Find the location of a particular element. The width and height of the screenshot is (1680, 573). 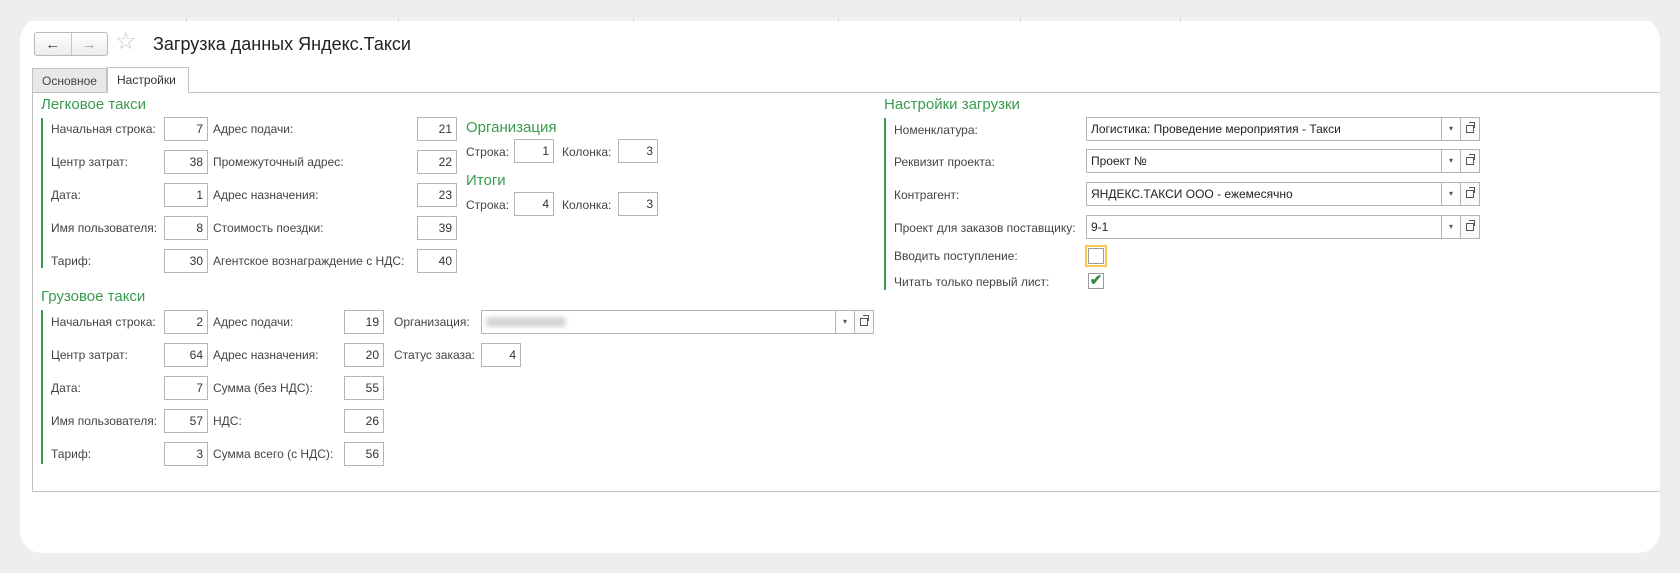

field-label: НДС: is located at coordinates (227, 421).